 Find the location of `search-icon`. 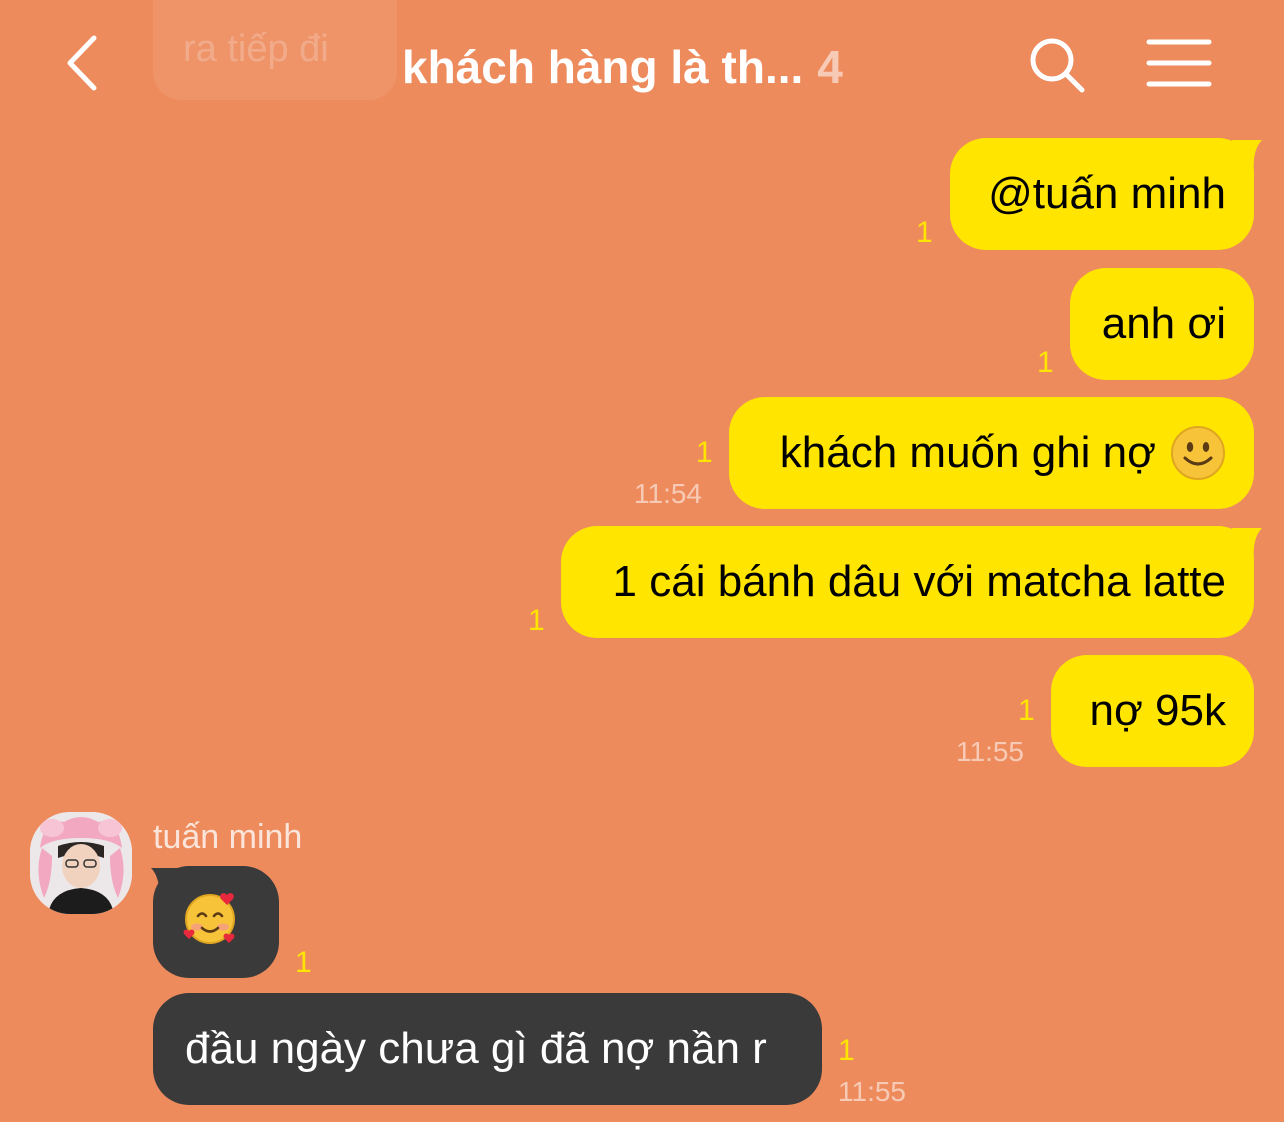

search-icon is located at coordinates (1057, 65).